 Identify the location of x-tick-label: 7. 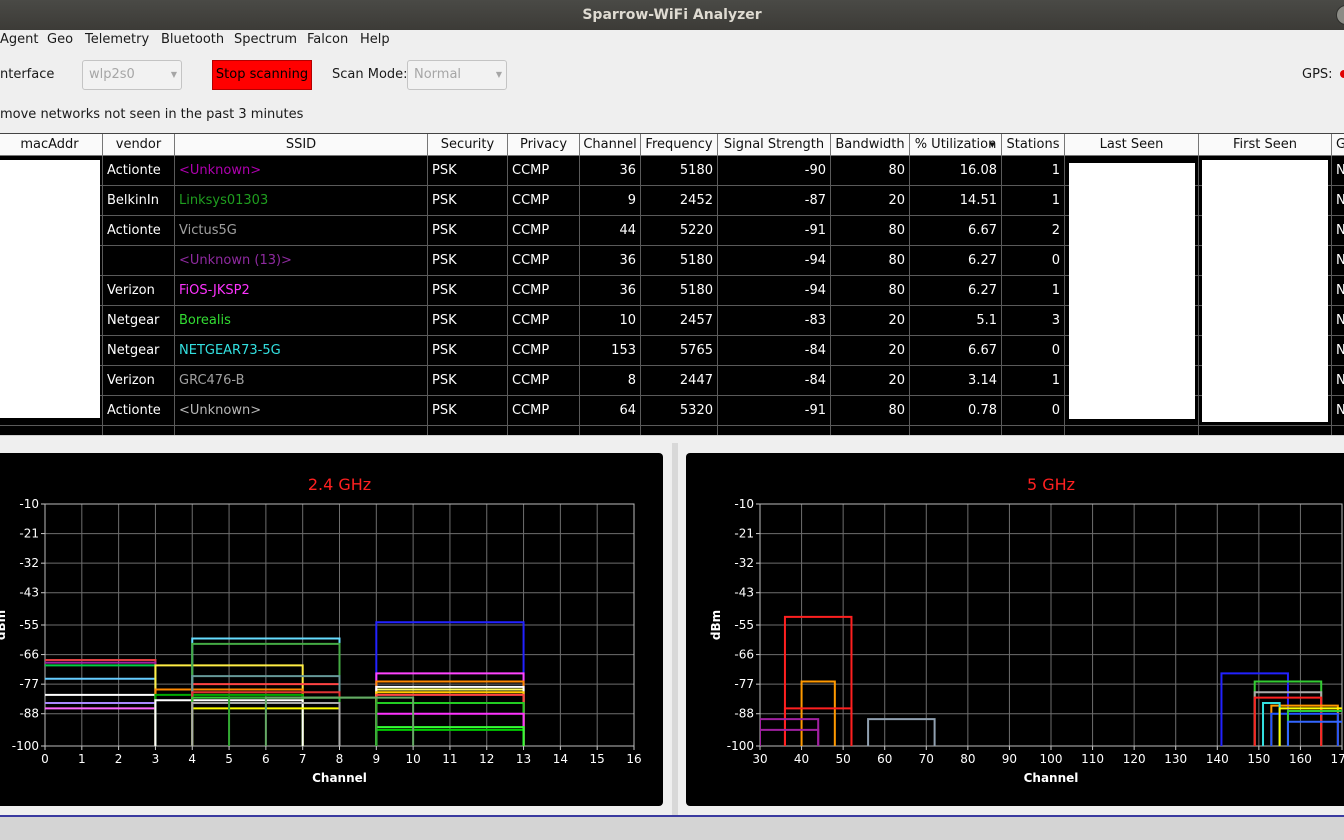
(303, 759).